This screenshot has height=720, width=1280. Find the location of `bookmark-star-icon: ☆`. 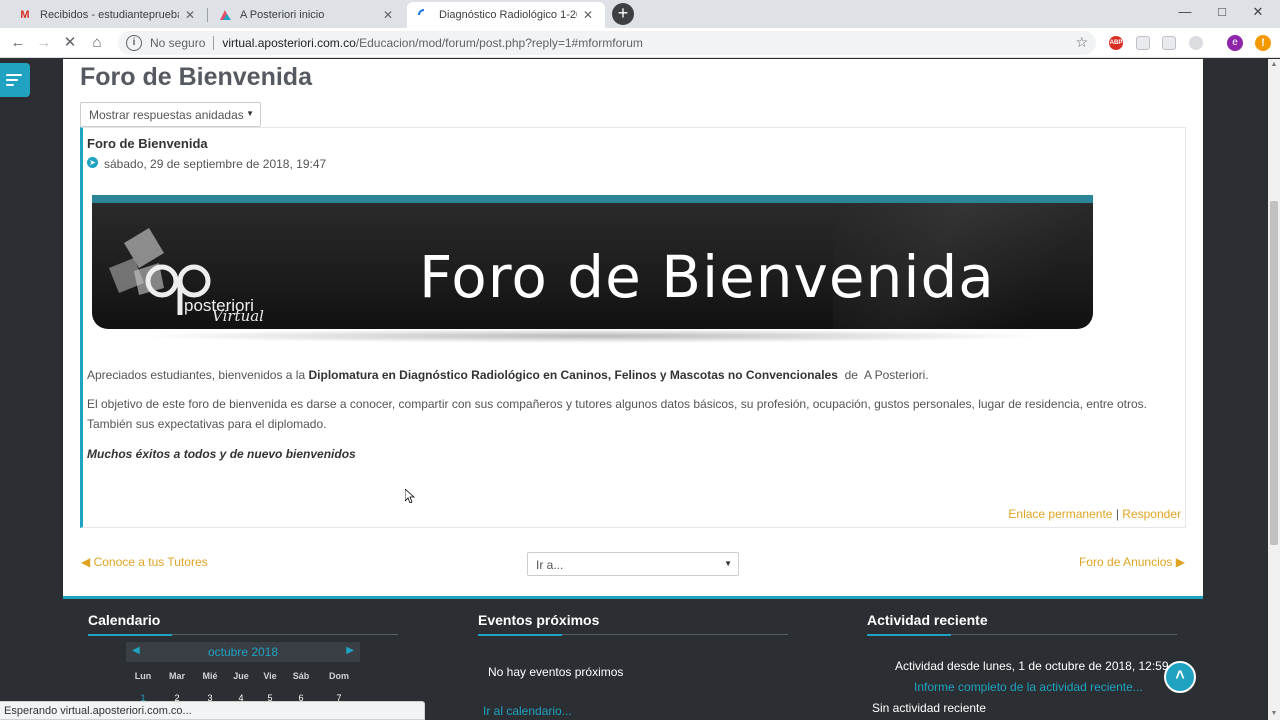

bookmark-star-icon: ☆ is located at coordinates (1081, 42).